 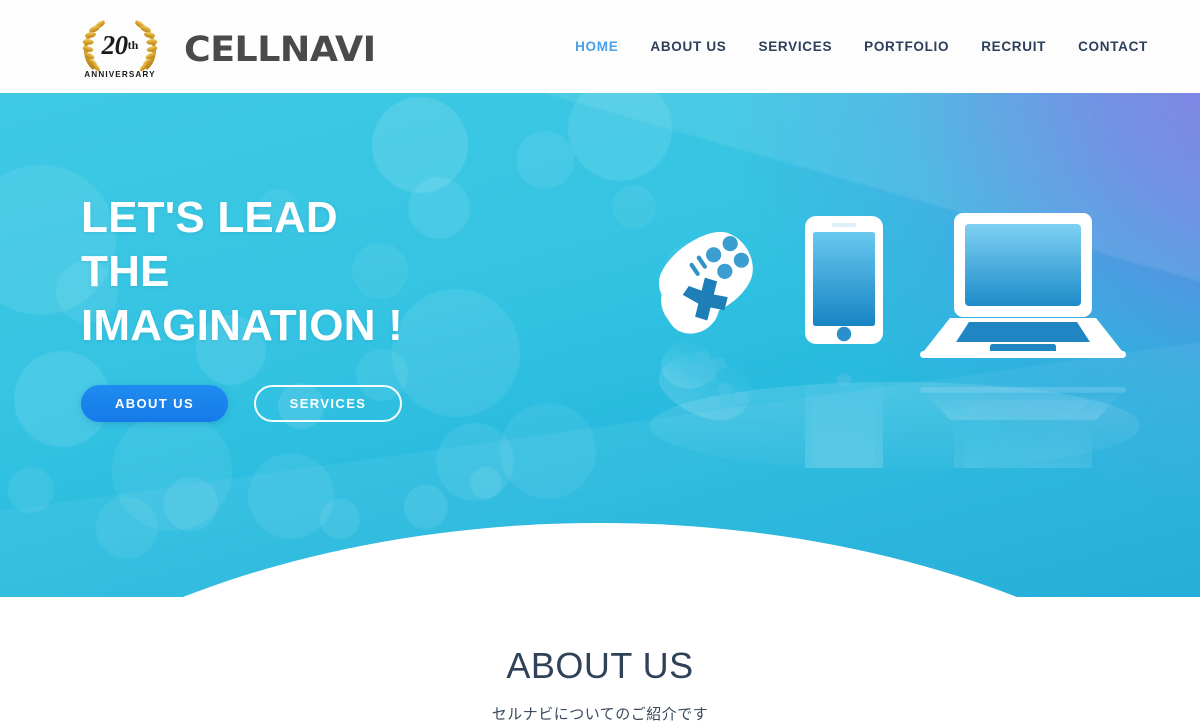 I want to click on about-us-button: ABOUT US, so click(x=154, y=403).